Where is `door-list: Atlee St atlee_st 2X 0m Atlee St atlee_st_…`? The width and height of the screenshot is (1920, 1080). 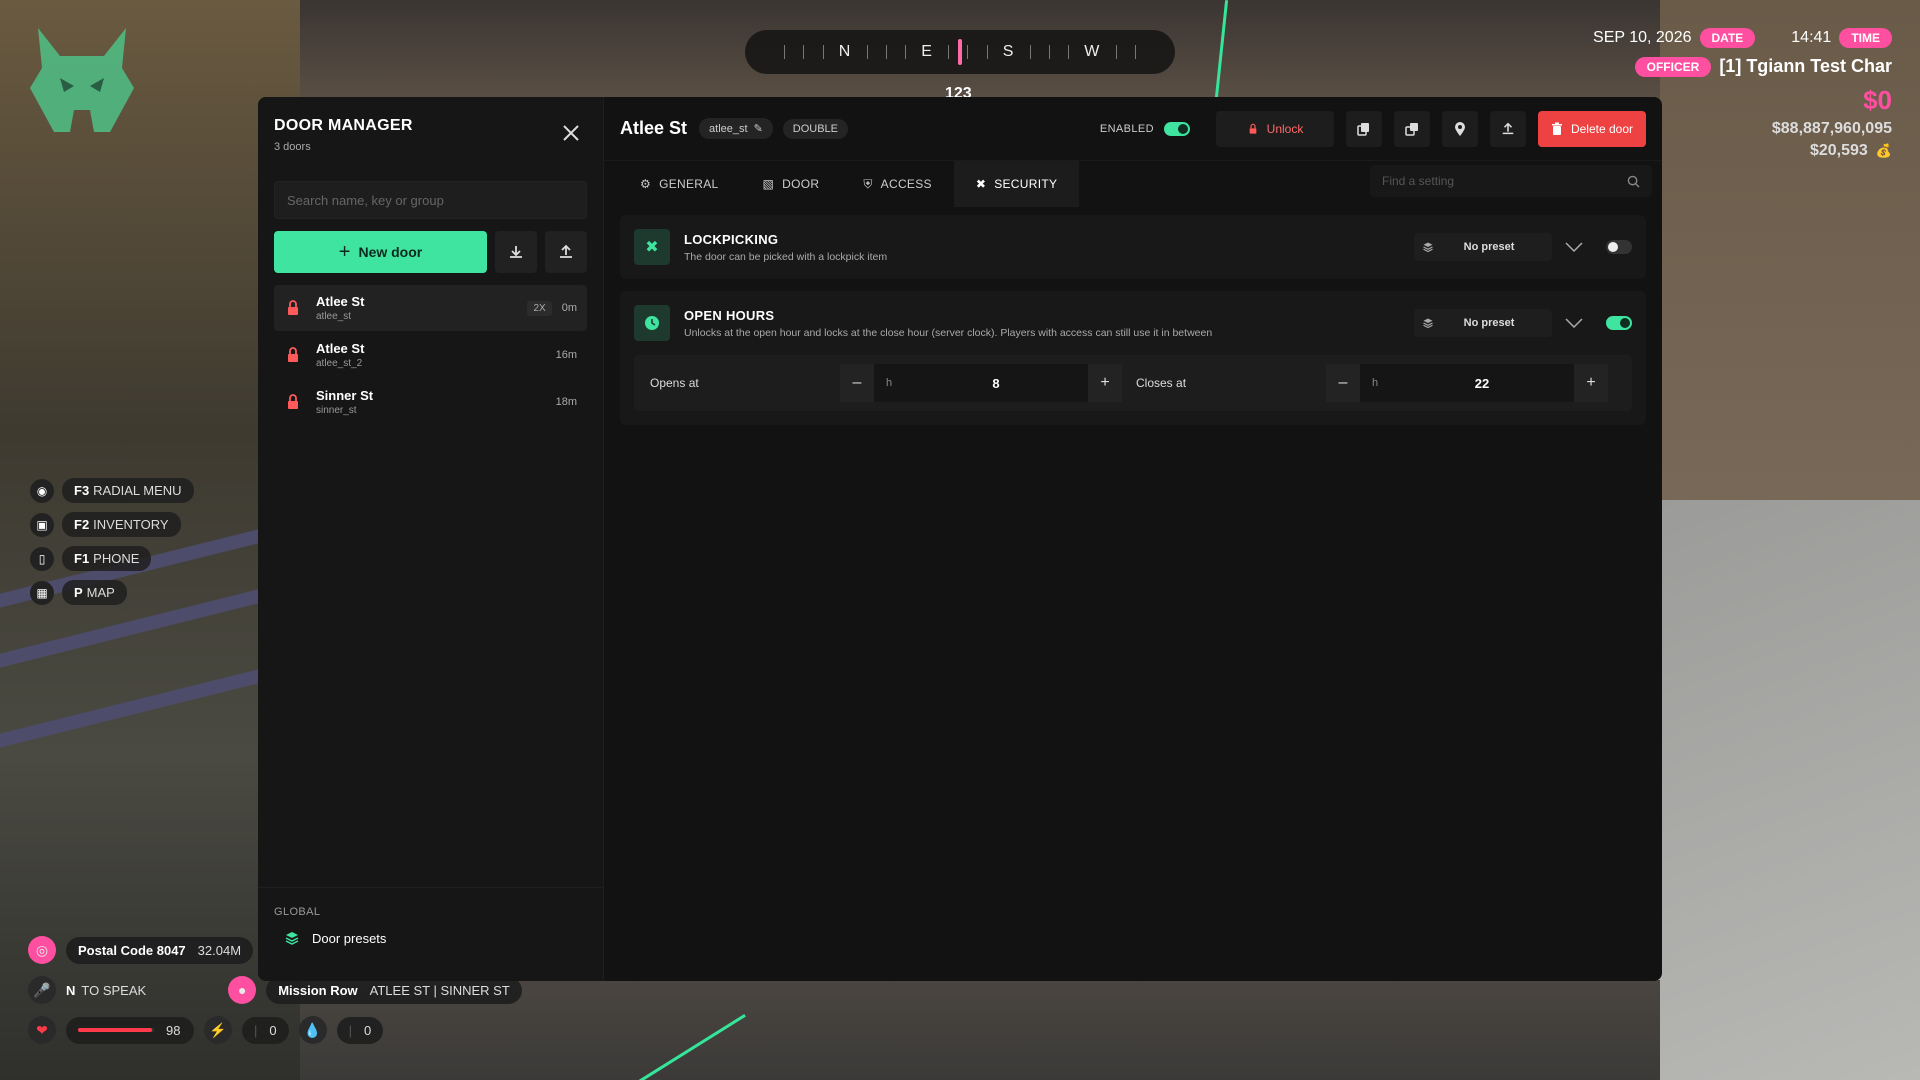
door-list: Atlee St atlee_st 2X 0m Atlee St atlee_st_… is located at coordinates (430, 355).